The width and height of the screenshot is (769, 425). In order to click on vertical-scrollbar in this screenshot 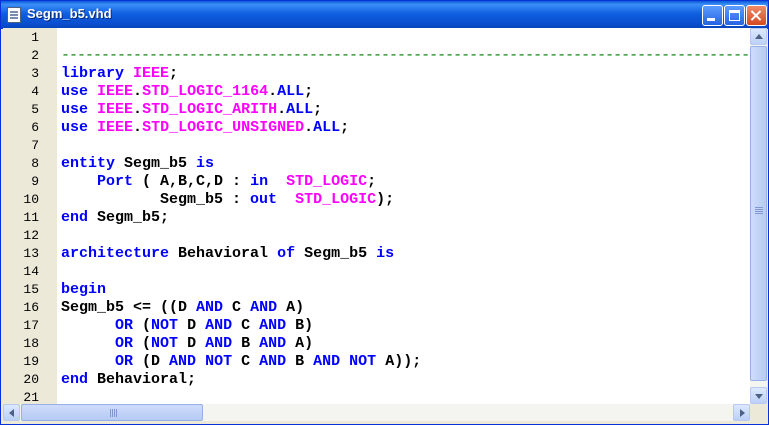, I will do `click(758, 216)`.